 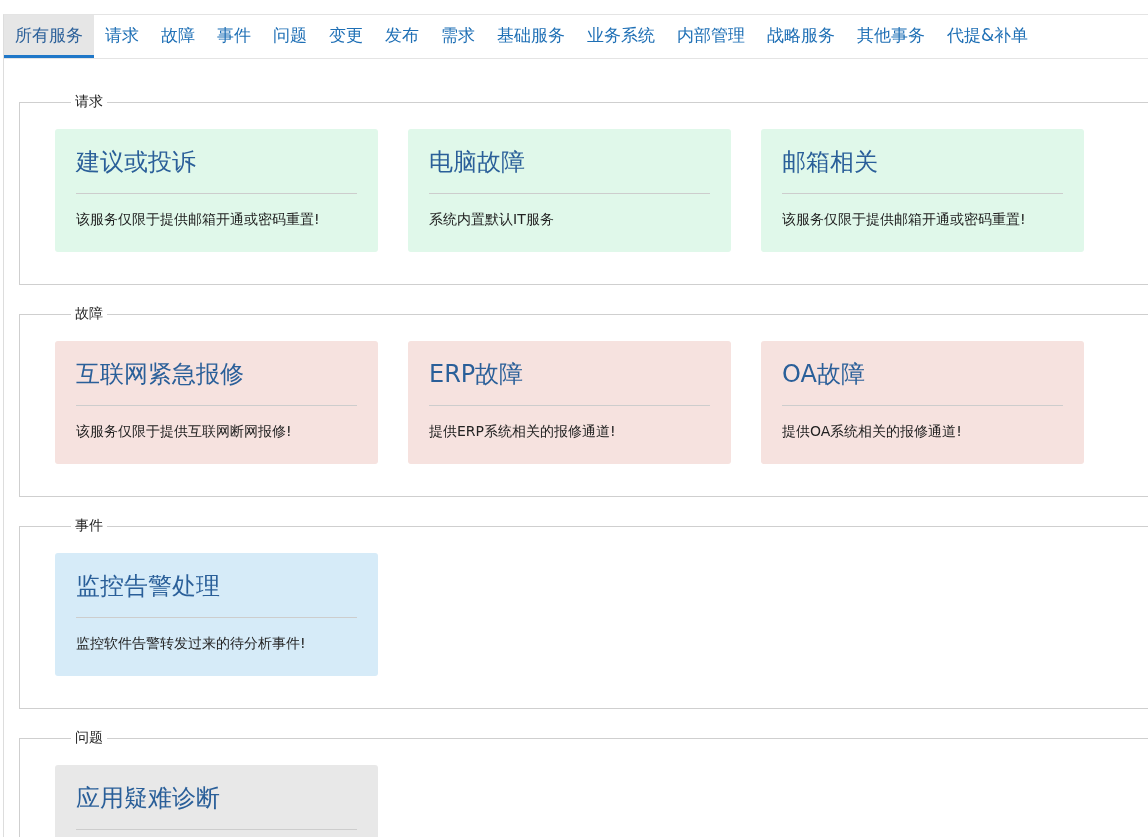 I want to click on section-title: 故障, so click(x=89, y=313).